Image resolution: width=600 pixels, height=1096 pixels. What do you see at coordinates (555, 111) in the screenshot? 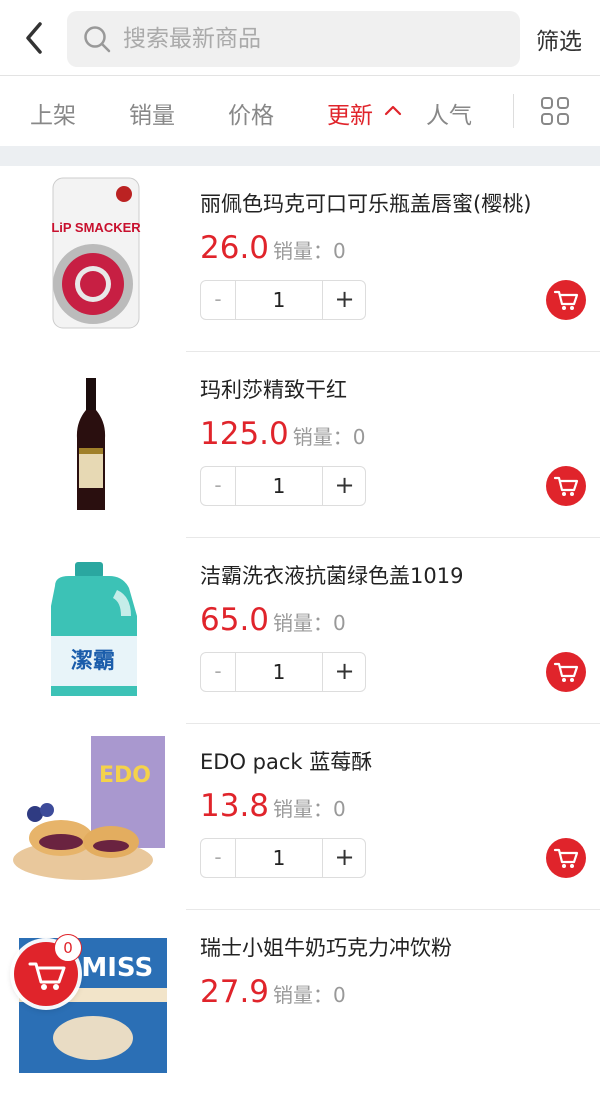
I see `grid-view-icon` at bounding box center [555, 111].